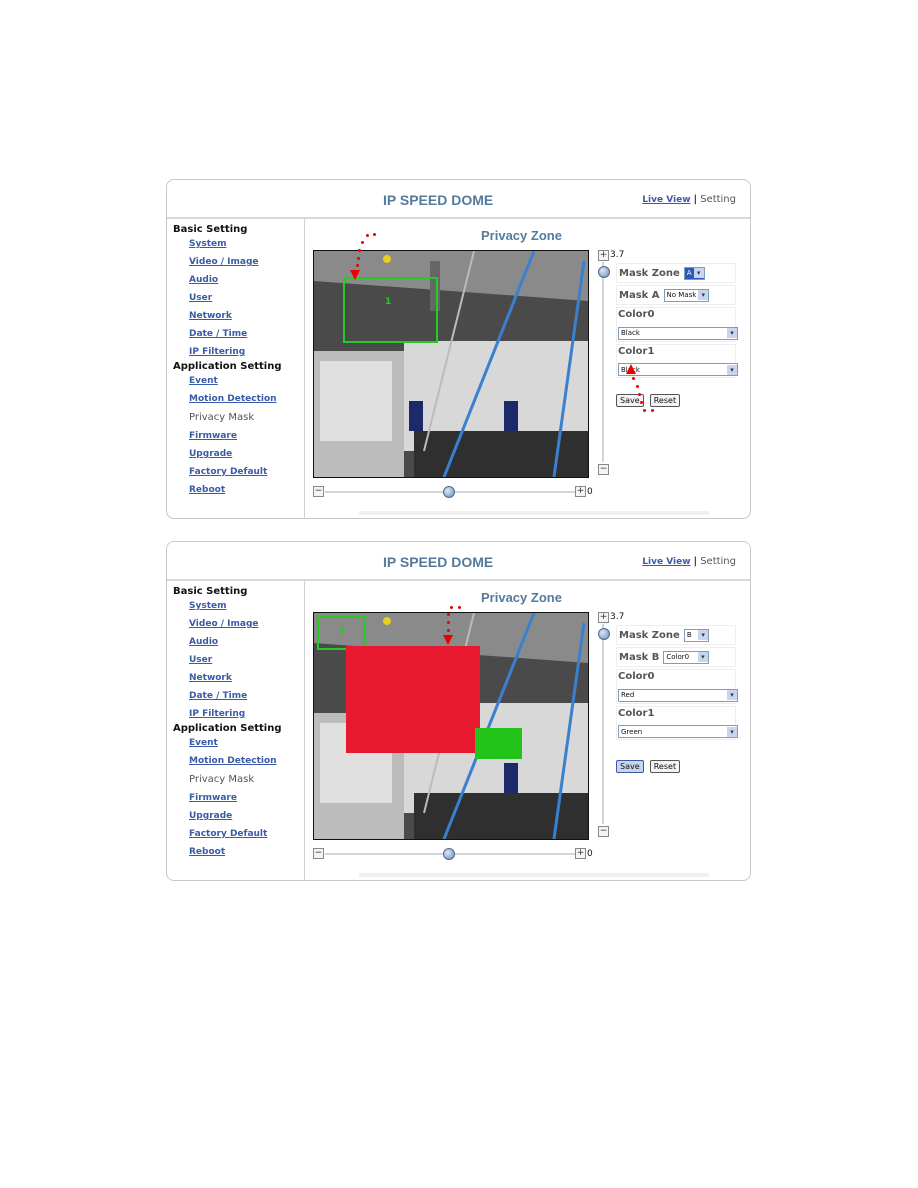 The image size is (918, 1188). I want to click on mask-label: Mask B, so click(639, 657).